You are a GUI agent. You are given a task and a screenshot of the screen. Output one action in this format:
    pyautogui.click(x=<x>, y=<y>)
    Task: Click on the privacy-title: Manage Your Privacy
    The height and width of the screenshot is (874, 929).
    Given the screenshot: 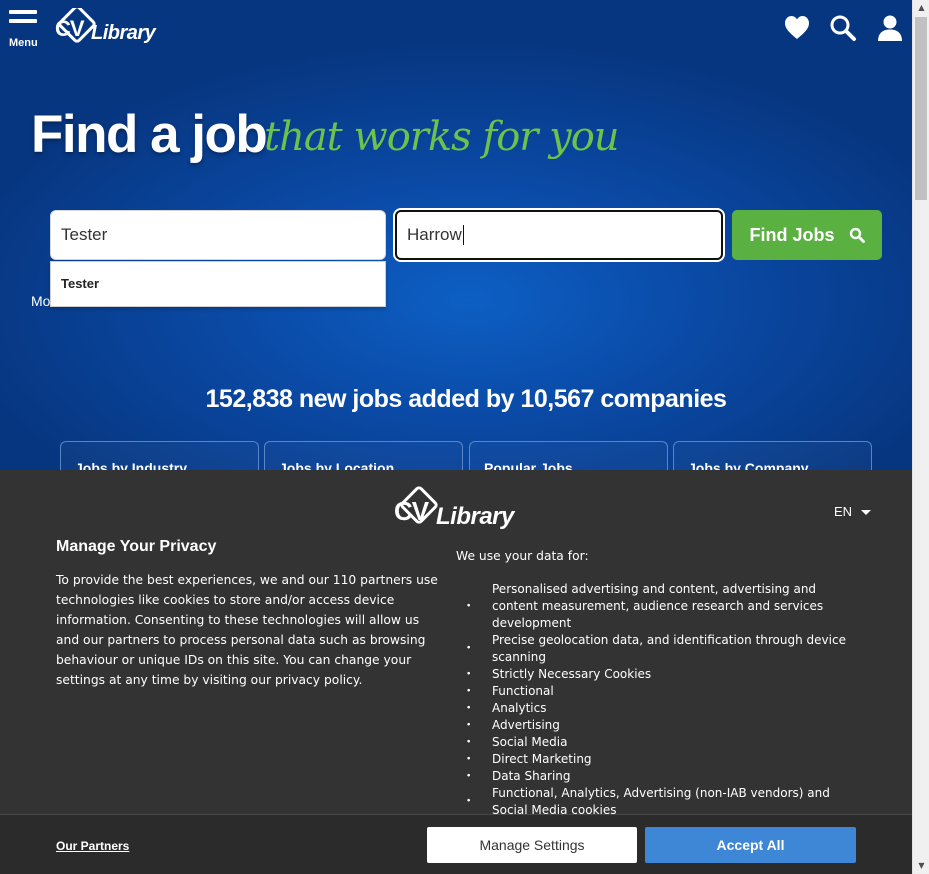 What is the action you would take?
    pyautogui.click(x=136, y=546)
    